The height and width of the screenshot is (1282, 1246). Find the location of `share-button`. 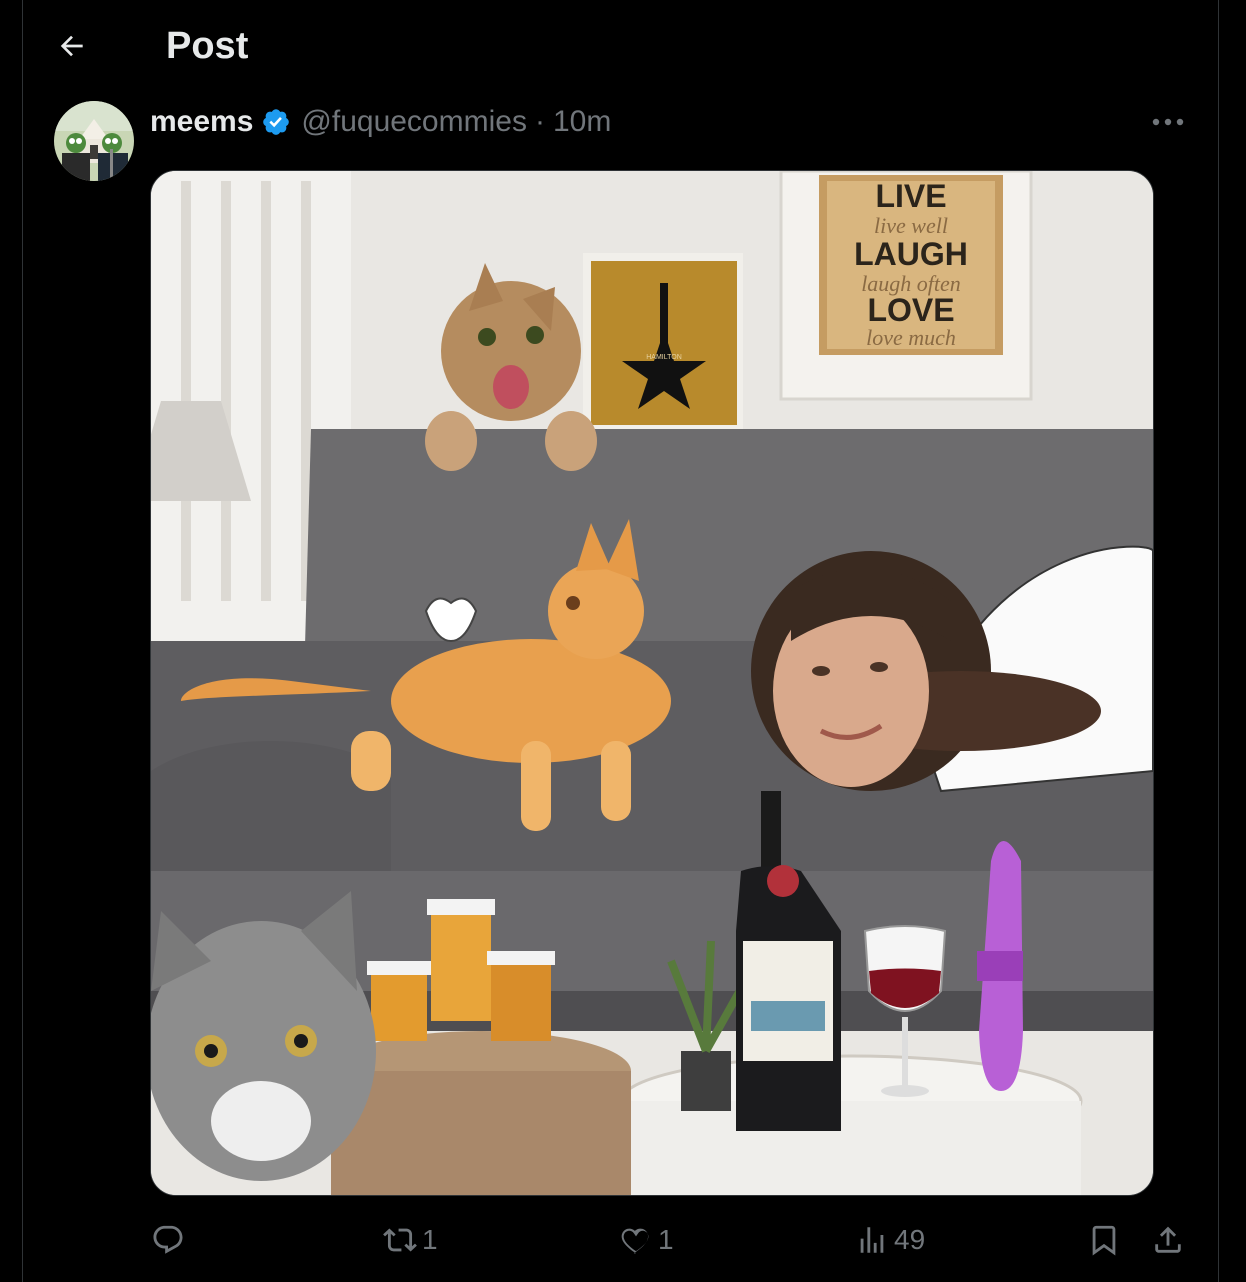

share-button is located at coordinates (1168, 1240).